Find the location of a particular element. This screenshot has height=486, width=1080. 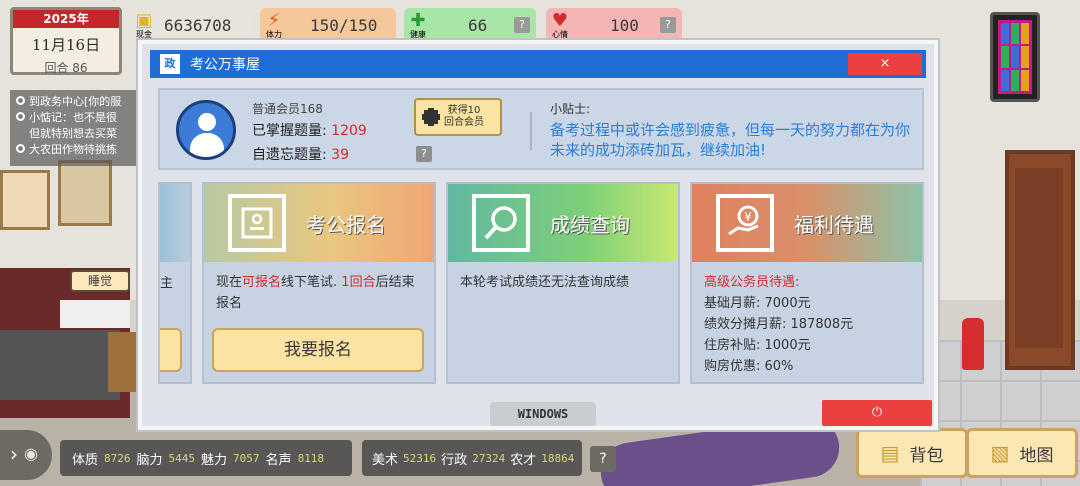

avatar-icon is located at coordinates (206, 130).